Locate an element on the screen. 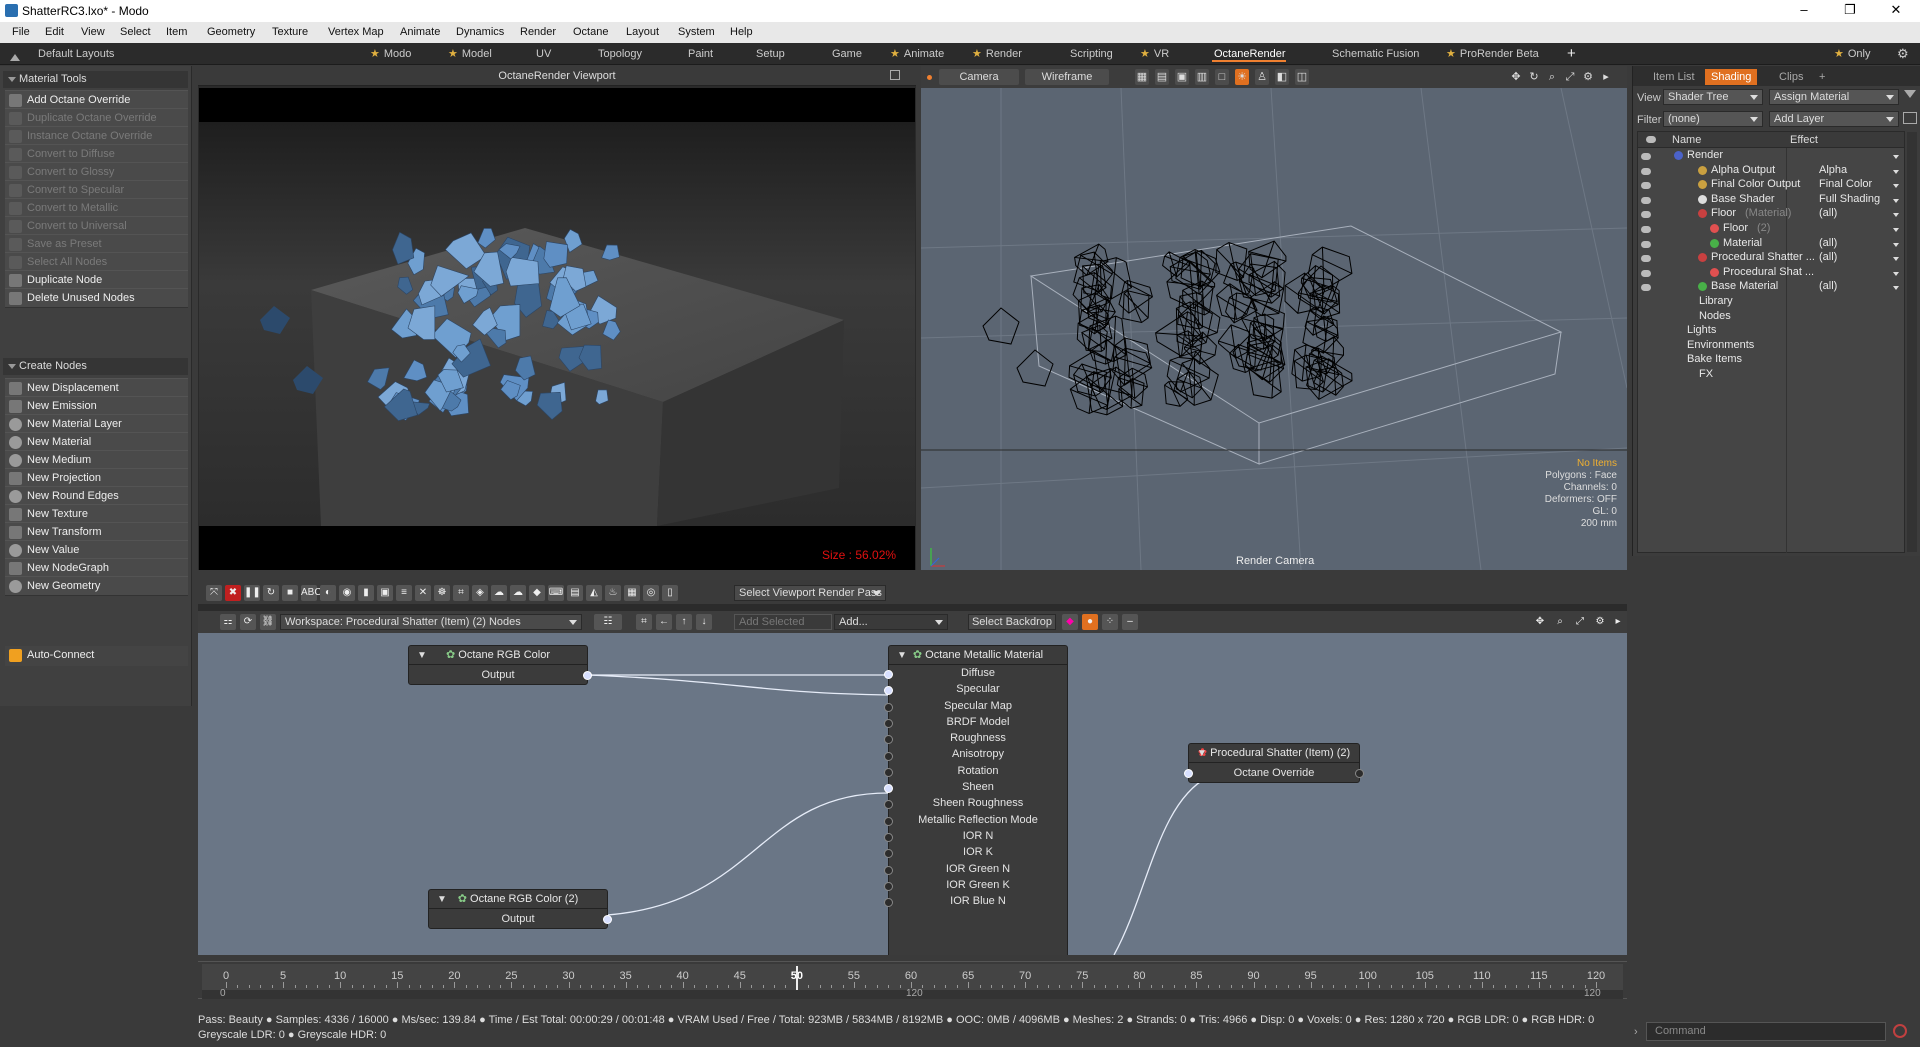  camera-dropdown: Camera is located at coordinates (979, 77).